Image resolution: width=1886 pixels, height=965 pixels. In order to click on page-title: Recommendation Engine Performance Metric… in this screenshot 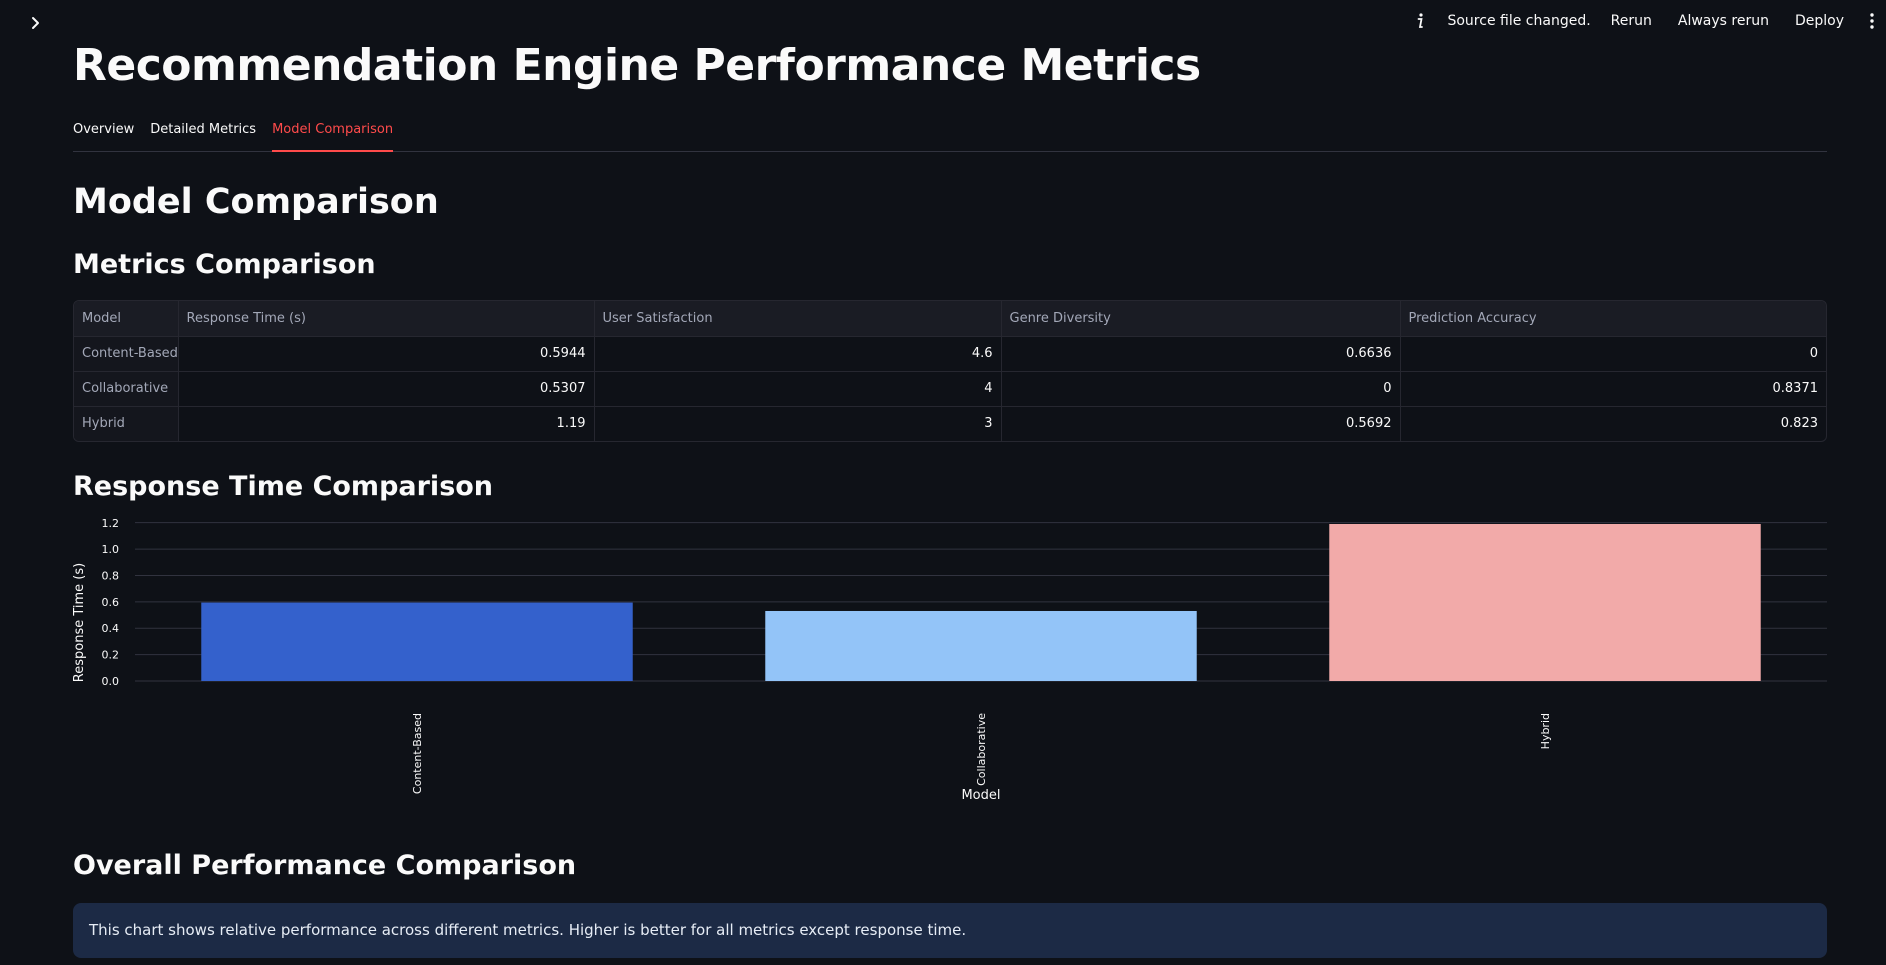, I will do `click(637, 65)`.